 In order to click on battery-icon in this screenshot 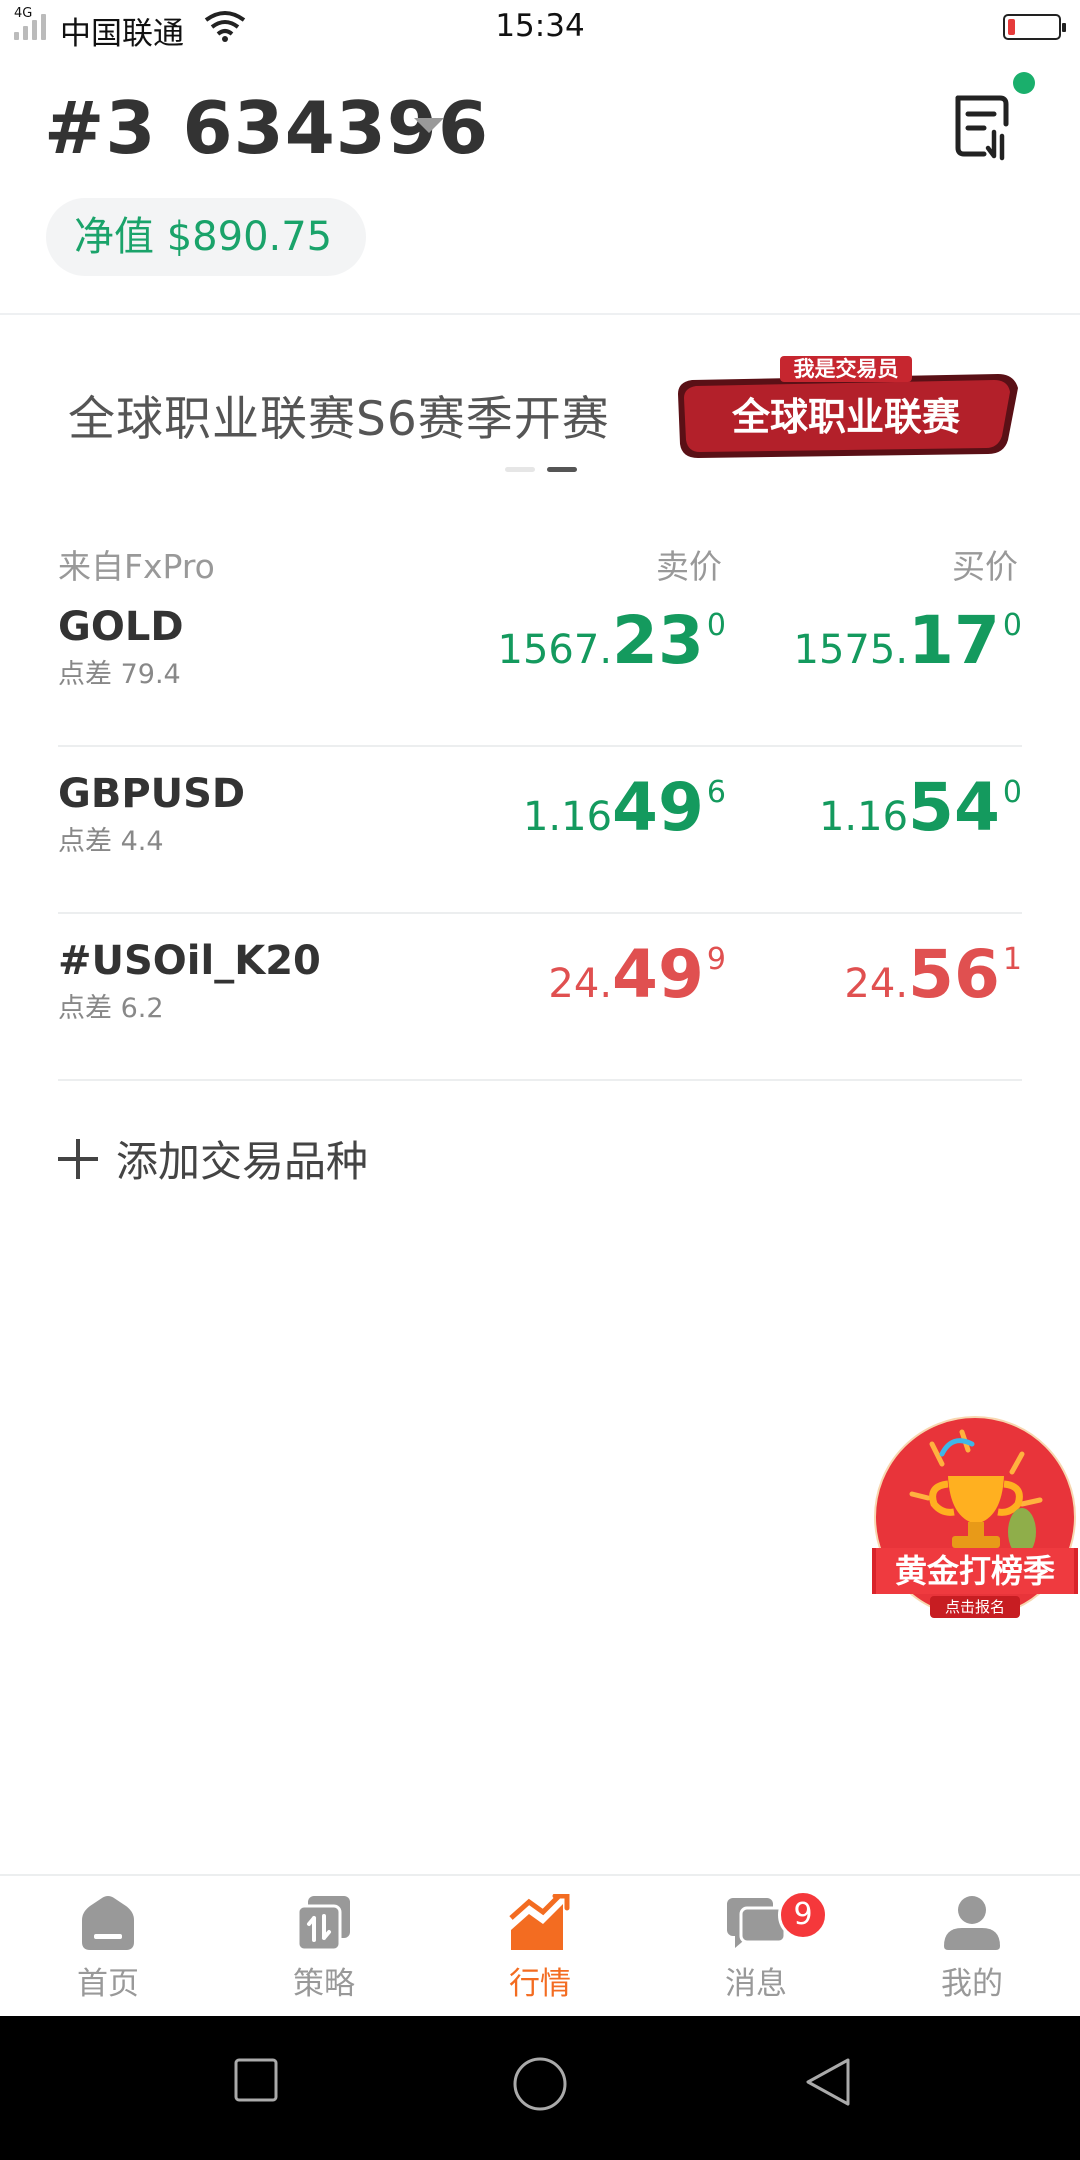, I will do `click(1034, 27)`.